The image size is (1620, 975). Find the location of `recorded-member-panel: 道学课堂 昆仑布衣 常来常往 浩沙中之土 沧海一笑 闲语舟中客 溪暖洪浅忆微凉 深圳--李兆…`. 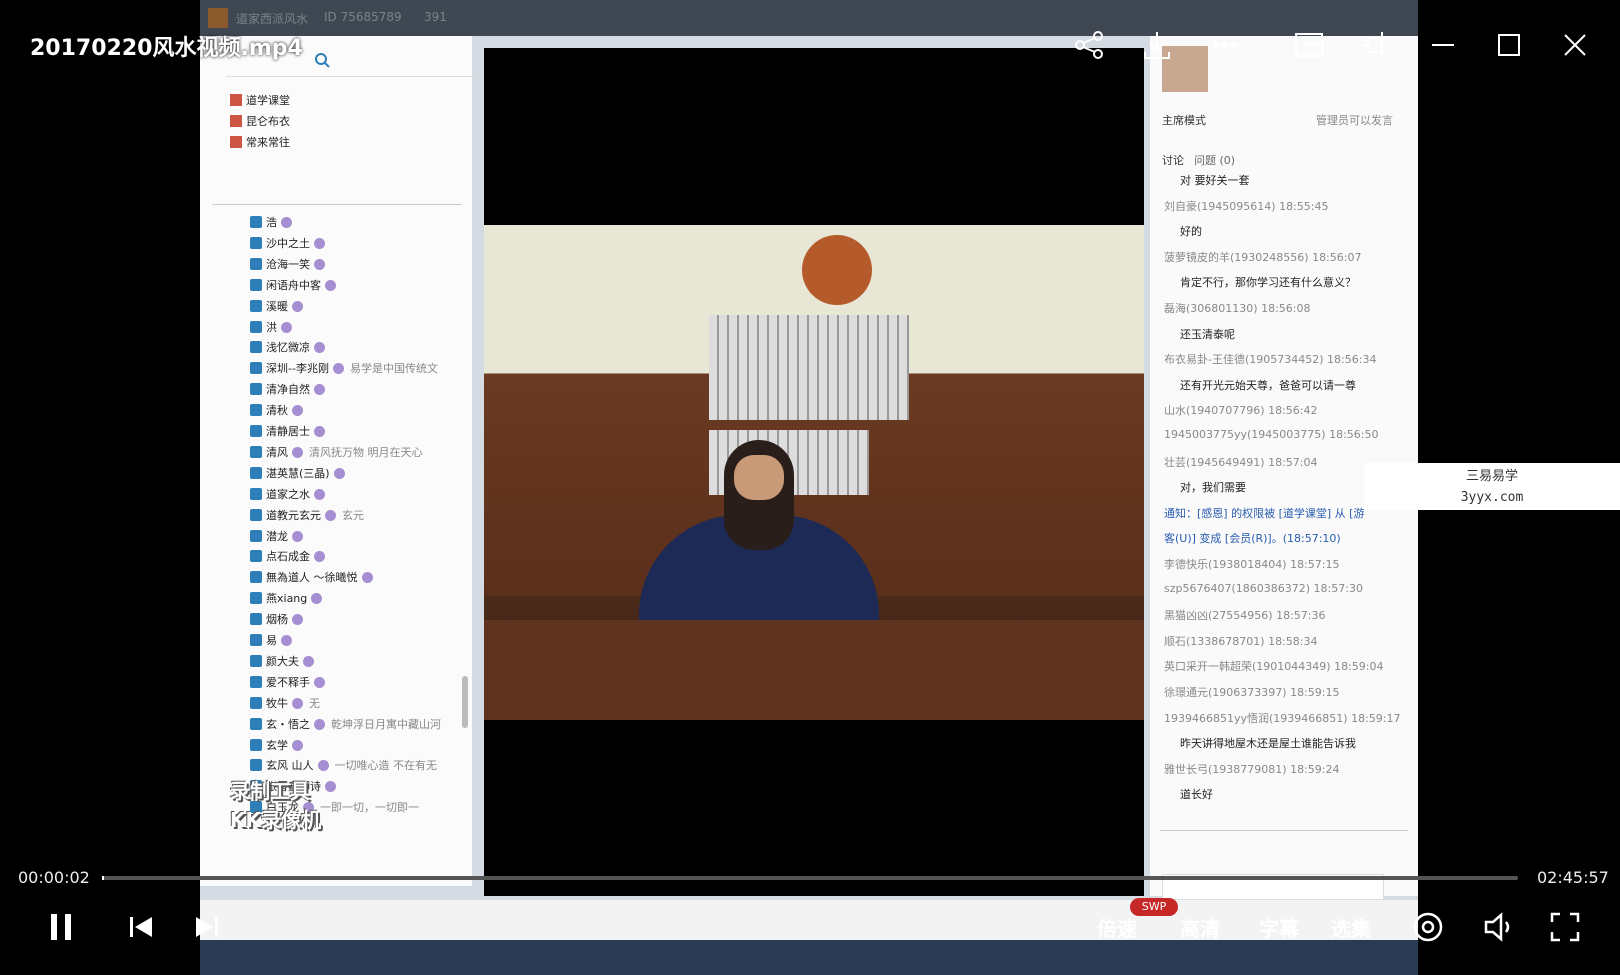

recorded-member-panel: 道学课堂 昆仑布衣 常来常往 浩沙中之土 沧海一笑 闲语舟中客 溪暖洪浅忆微凉 深圳--李兆… is located at coordinates (338, 461).